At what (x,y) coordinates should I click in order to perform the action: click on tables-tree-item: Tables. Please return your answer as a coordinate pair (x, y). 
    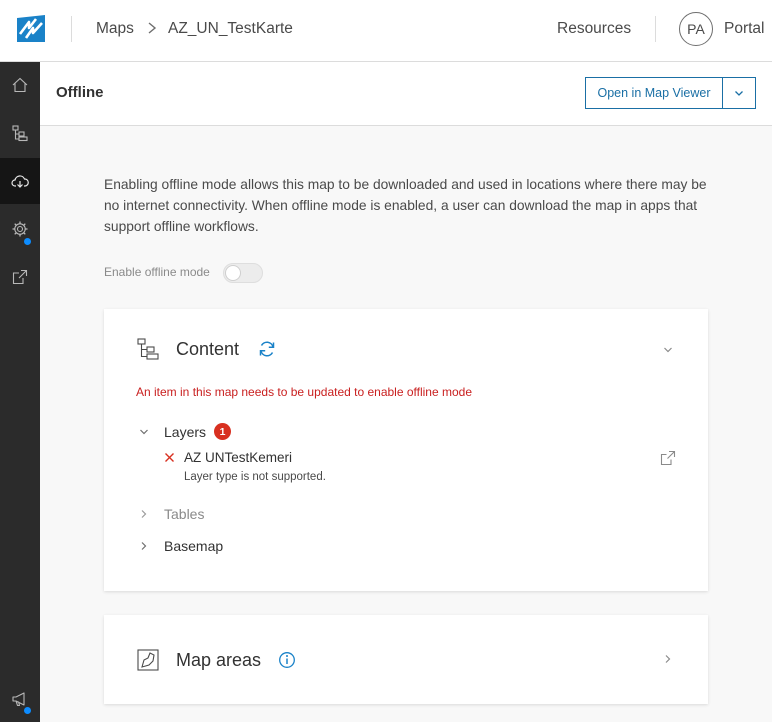
    Looking at the image, I should click on (171, 514).